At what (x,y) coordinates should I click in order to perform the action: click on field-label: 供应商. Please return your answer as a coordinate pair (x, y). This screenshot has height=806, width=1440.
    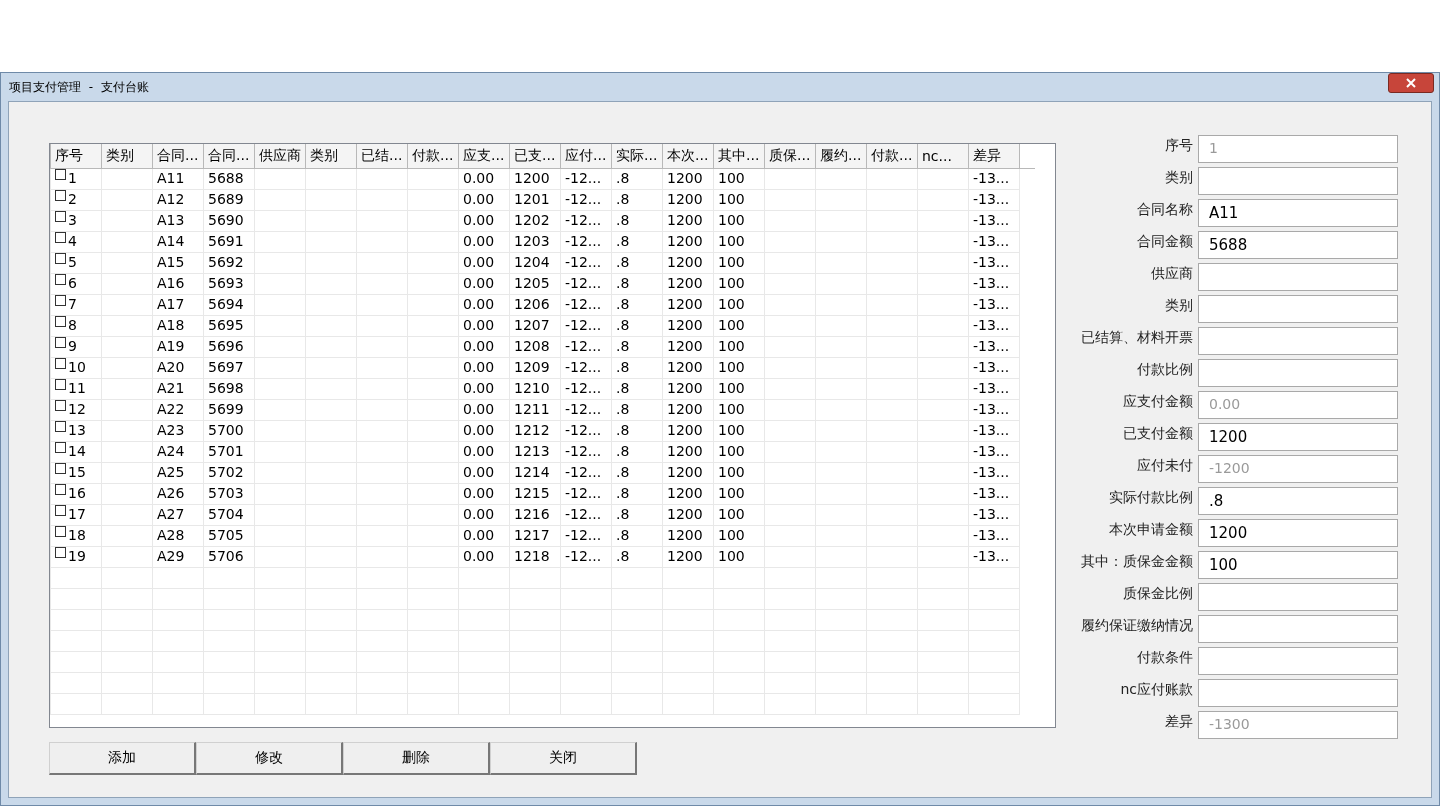
    Looking at the image, I should click on (1171, 273).